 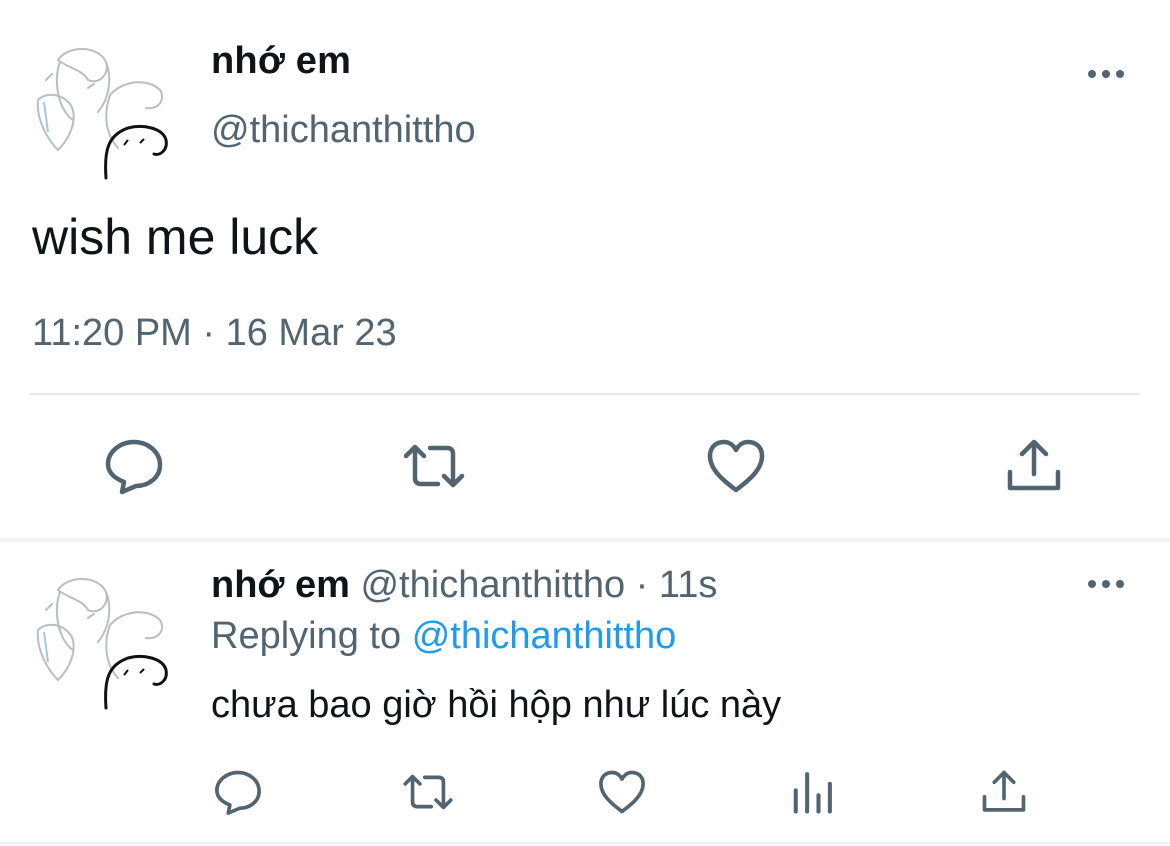 What do you see at coordinates (306, 636) in the screenshot?
I see `replying-to-label: Replying to` at bounding box center [306, 636].